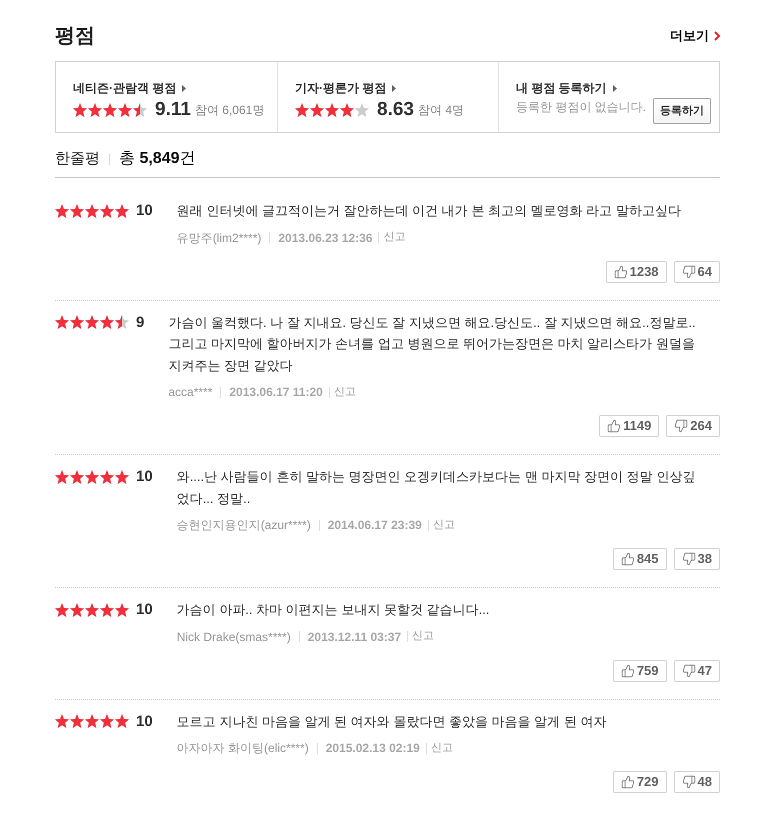 The height and width of the screenshot is (816, 775). Describe the element at coordinates (392, 721) in the screenshot. I see `review-text: 모르고 지나친 마음을 알게 된 여자와 몰랐다면 좋았을 마음을 알게 된 여자` at that location.